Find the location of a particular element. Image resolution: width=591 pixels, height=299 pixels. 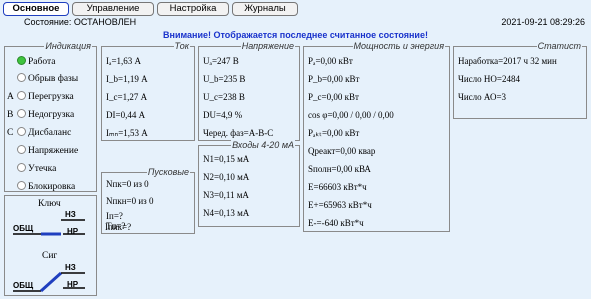

sig-contact-icon is located at coordinates (49, 282).